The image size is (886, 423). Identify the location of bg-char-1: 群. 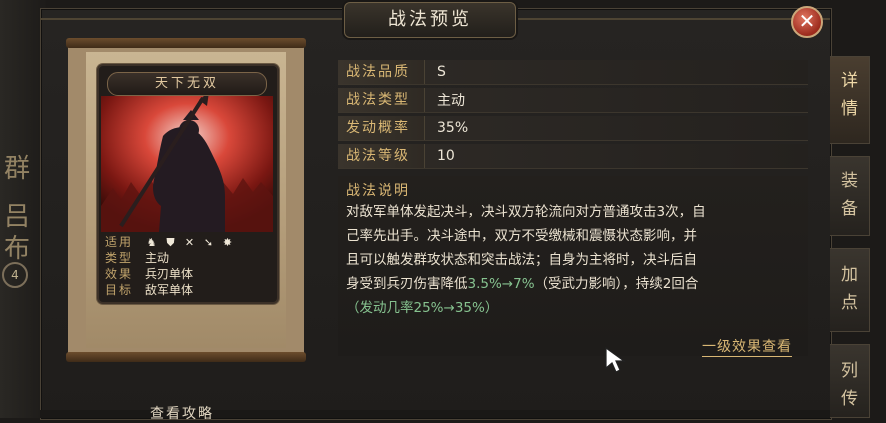
(17, 169).